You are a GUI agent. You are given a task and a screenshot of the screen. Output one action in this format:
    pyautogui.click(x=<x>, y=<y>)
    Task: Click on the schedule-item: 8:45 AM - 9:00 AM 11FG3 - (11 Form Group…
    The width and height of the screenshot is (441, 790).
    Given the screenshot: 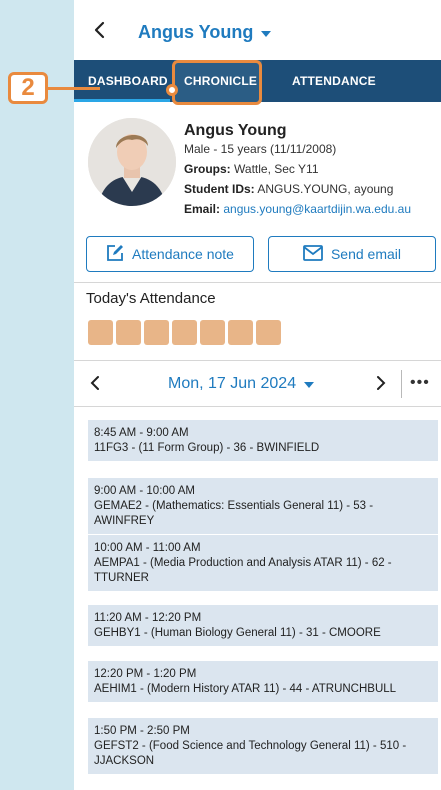 What is the action you would take?
    pyautogui.click(x=263, y=440)
    